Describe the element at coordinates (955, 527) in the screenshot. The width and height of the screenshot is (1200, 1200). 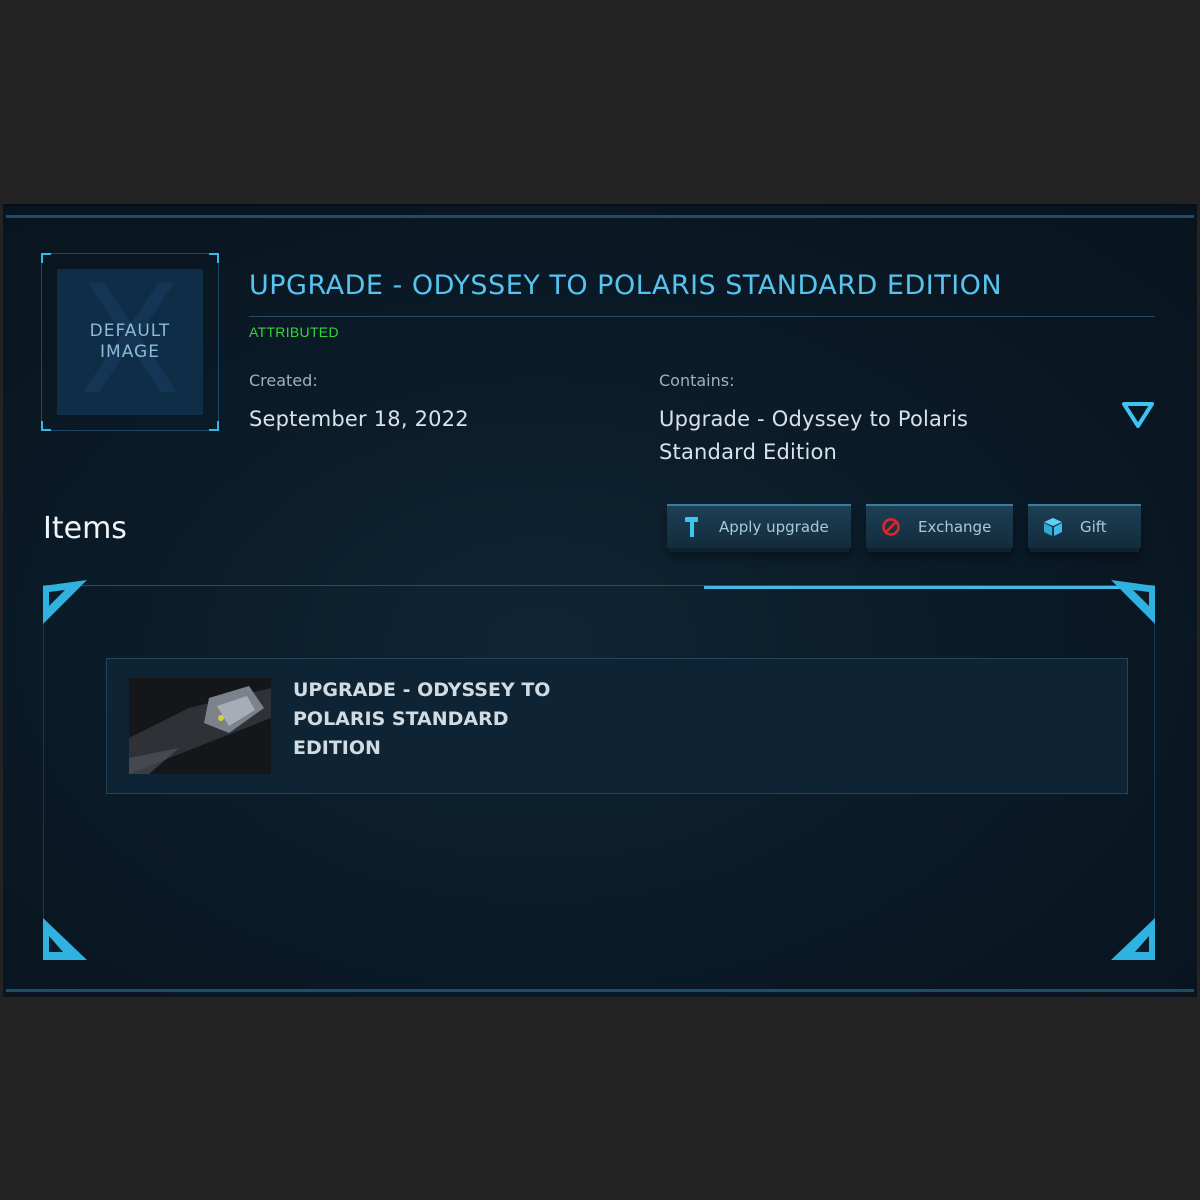
I see `exchange-label: Exchange` at that location.